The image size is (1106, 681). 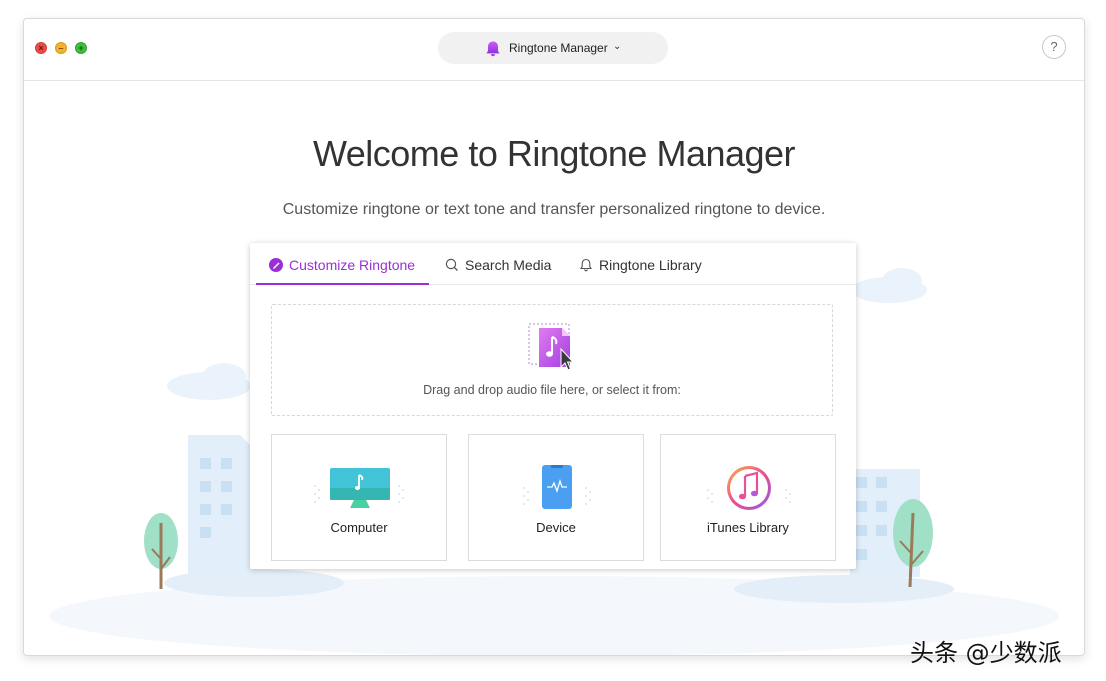 I want to click on itunes-icon, so click(x=748, y=490).